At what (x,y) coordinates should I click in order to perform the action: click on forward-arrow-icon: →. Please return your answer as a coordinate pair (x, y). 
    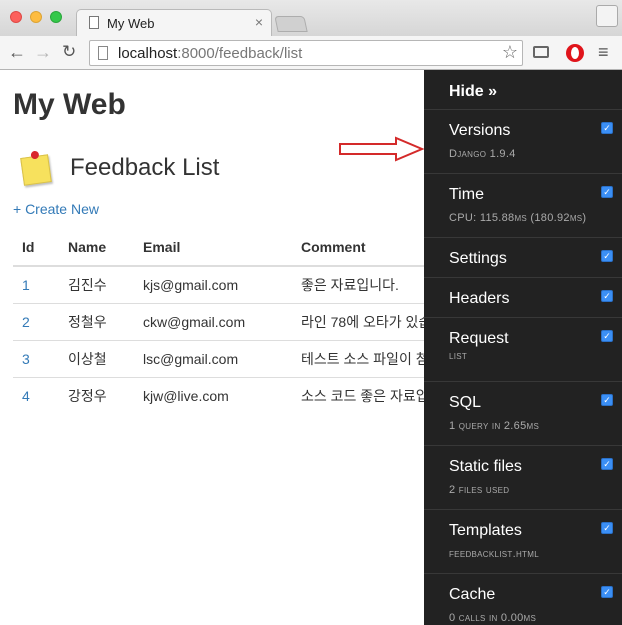
    Looking at the image, I should click on (43, 52).